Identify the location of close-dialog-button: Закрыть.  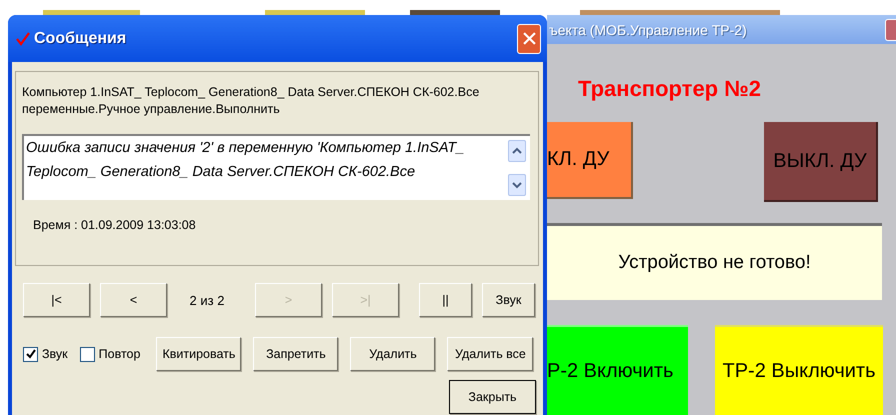
(492, 397).